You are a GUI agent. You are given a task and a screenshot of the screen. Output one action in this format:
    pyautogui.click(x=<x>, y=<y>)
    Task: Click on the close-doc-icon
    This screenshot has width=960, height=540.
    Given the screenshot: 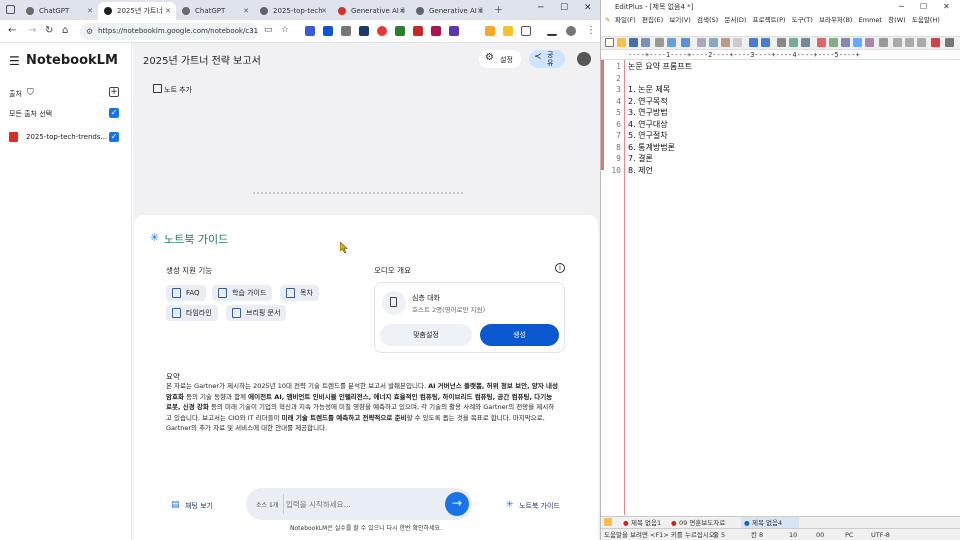 What is the action you would take?
    pyautogui.click(x=935, y=42)
    